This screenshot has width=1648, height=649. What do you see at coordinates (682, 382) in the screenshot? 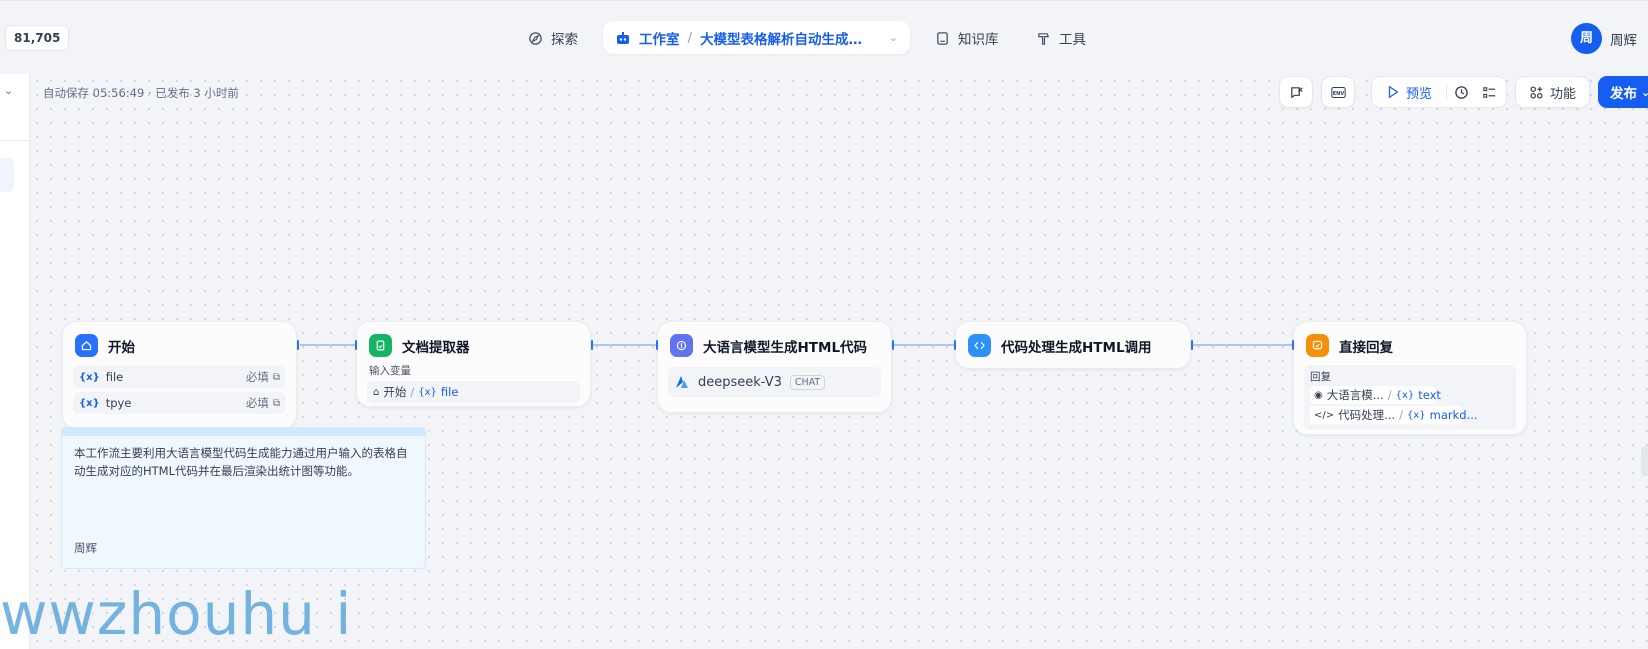
I see `model-logo-icon` at bounding box center [682, 382].